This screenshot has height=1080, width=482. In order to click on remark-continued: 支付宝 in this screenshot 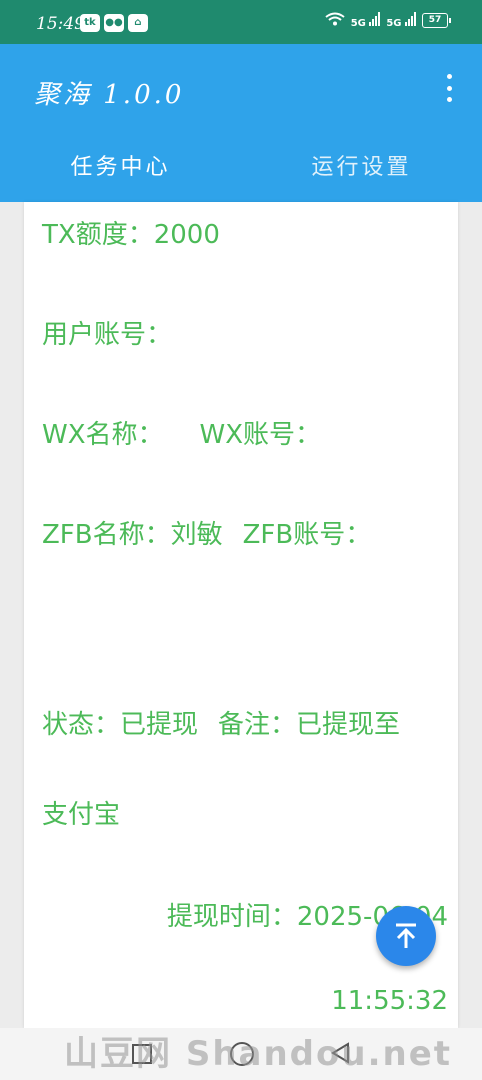, I will do `click(81, 815)`.